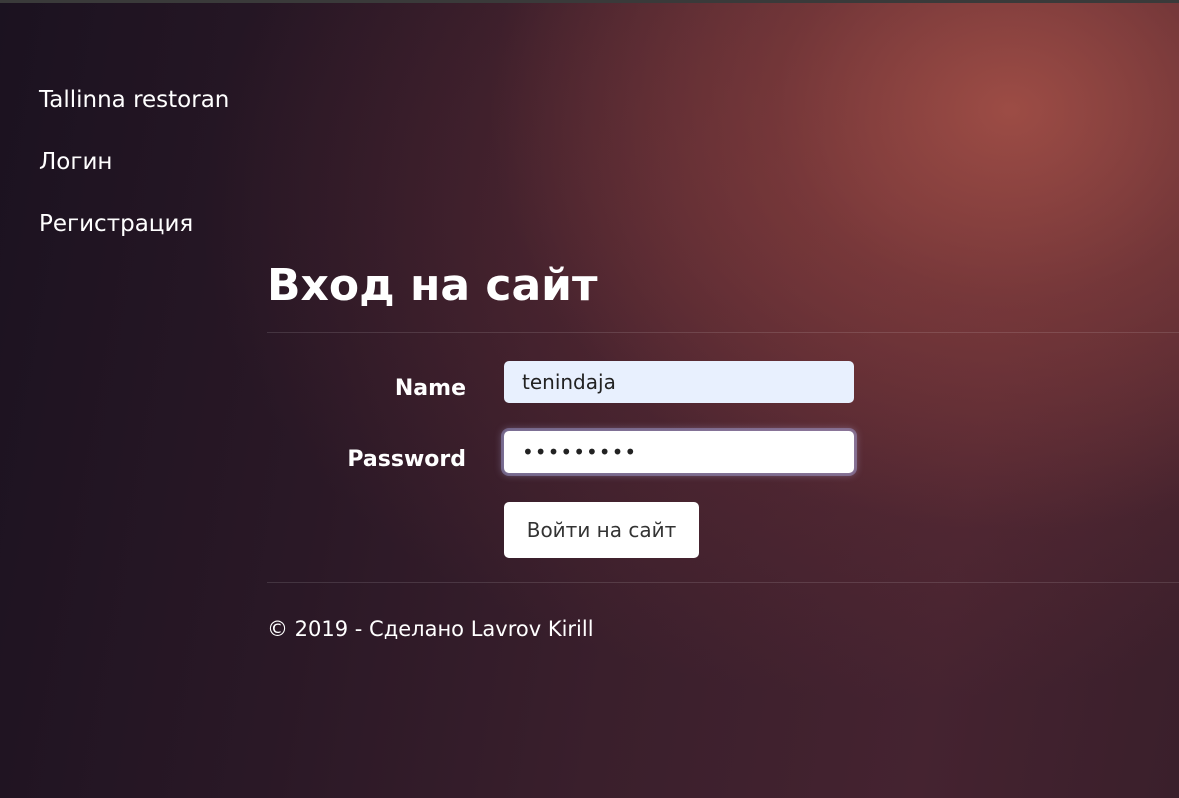  What do you see at coordinates (601, 530) in the screenshot?
I see `login-button: Войти на сайт` at bounding box center [601, 530].